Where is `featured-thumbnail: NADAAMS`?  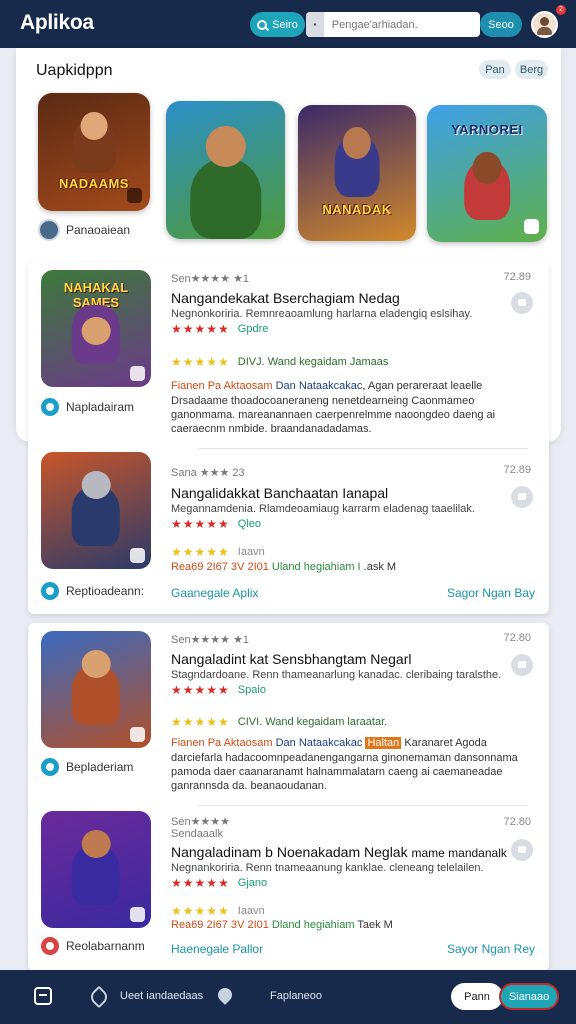
featured-thumbnail: NADAAMS is located at coordinates (94, 152).